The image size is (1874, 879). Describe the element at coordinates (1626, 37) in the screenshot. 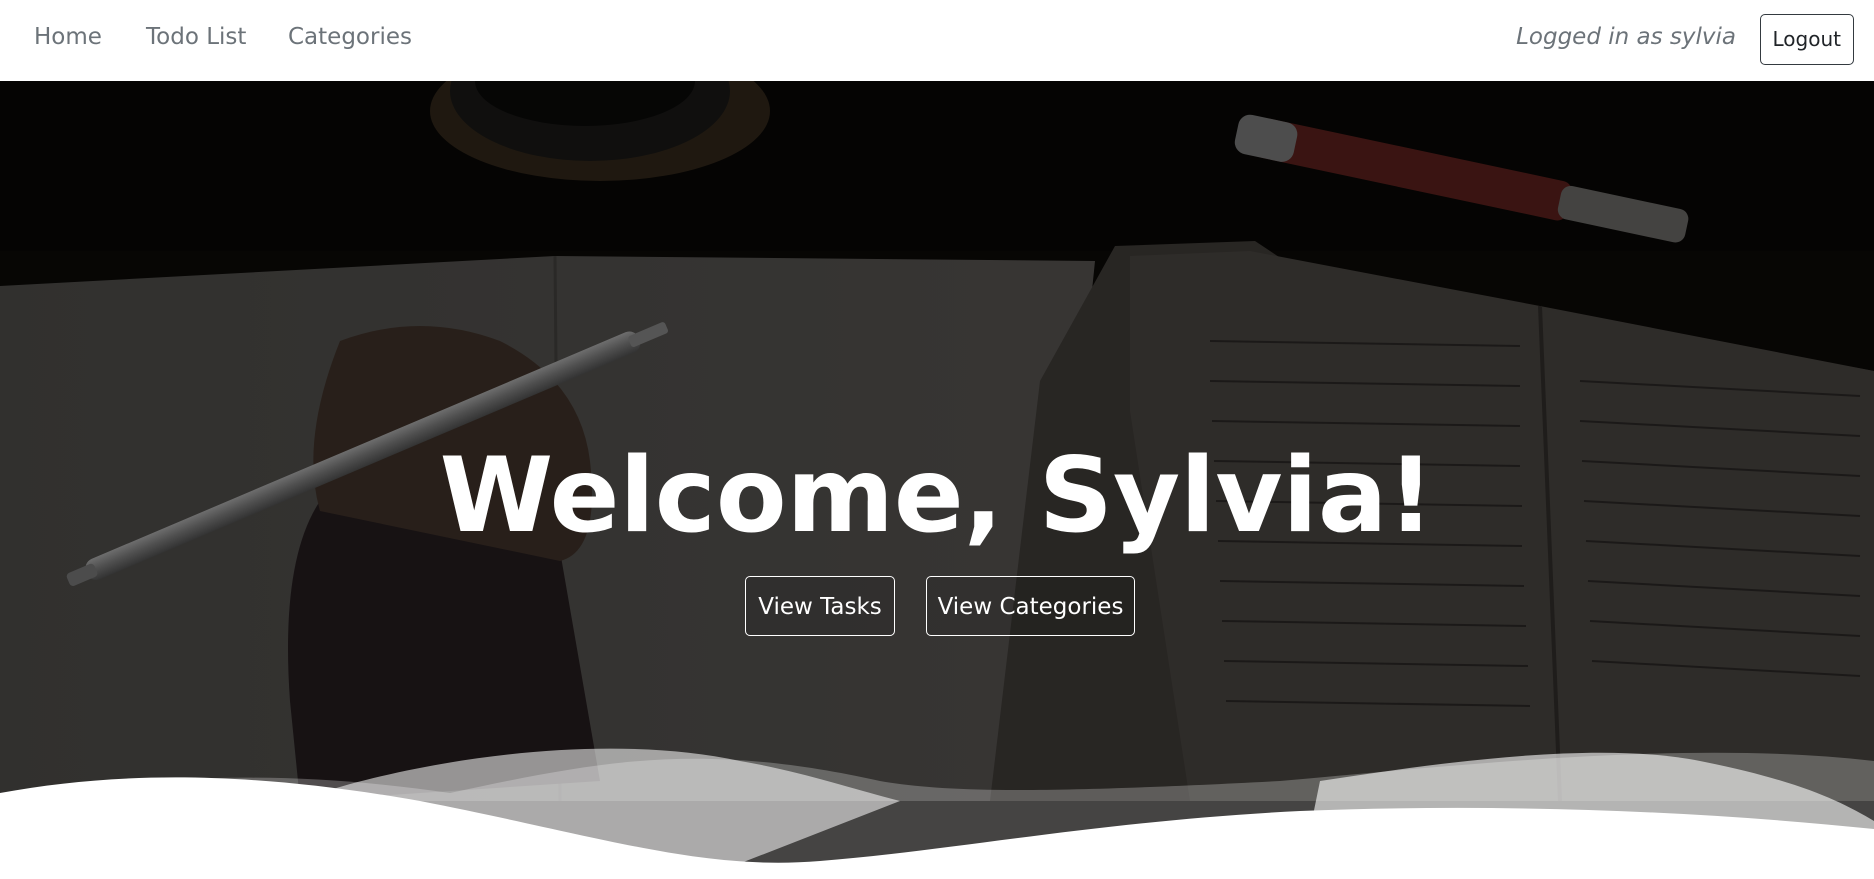

I see `logged-in-status: Logged in as sylvia` at that location.